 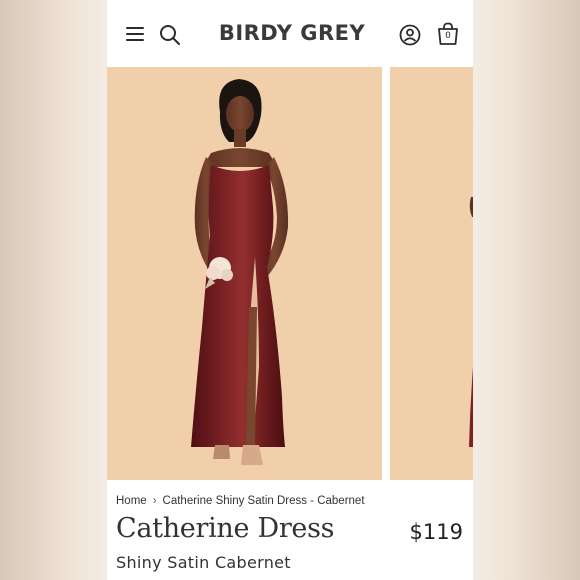 I want to click on shopping-bag-icon: 0, so click(x=448, y=34).